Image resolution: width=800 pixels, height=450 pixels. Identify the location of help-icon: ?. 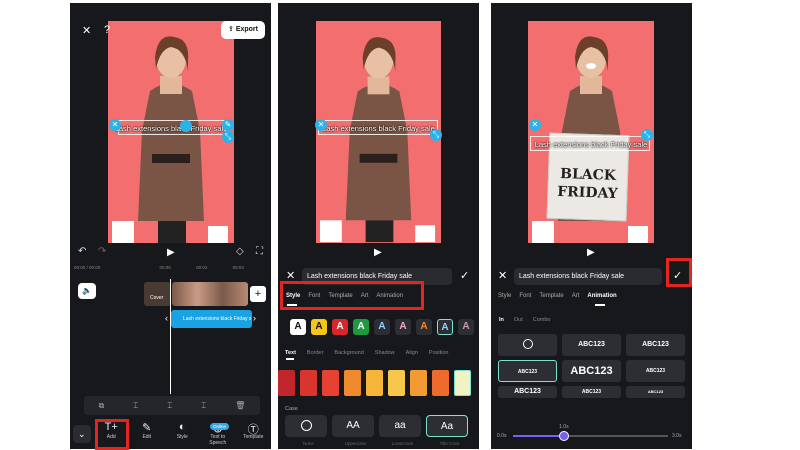
(107, 30).